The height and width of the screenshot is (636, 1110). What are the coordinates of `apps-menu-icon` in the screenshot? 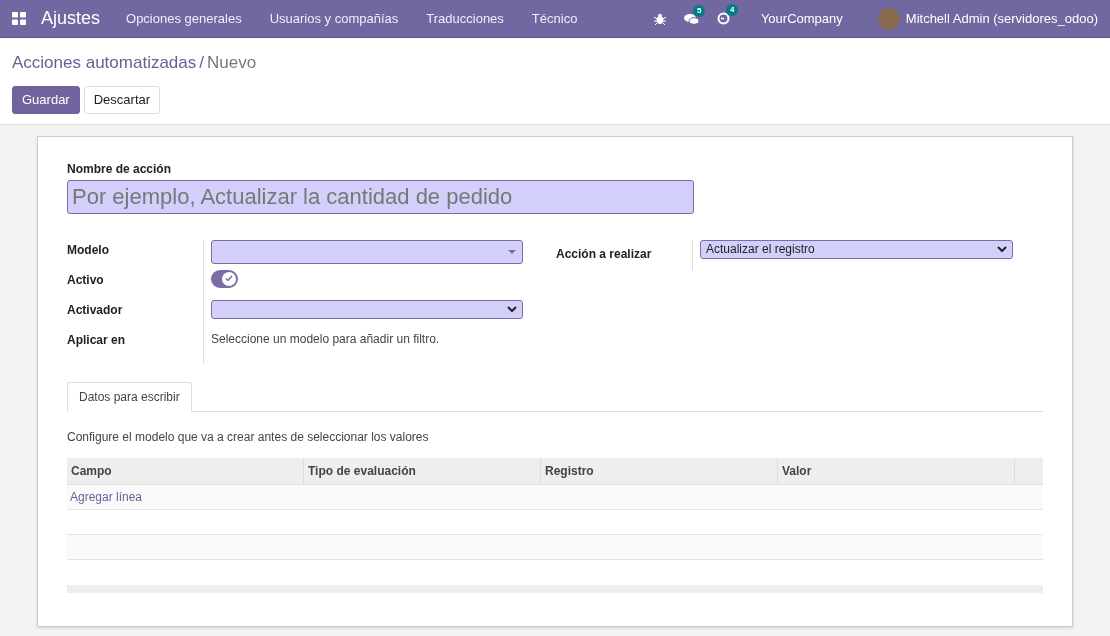 It's located at (19, 18).